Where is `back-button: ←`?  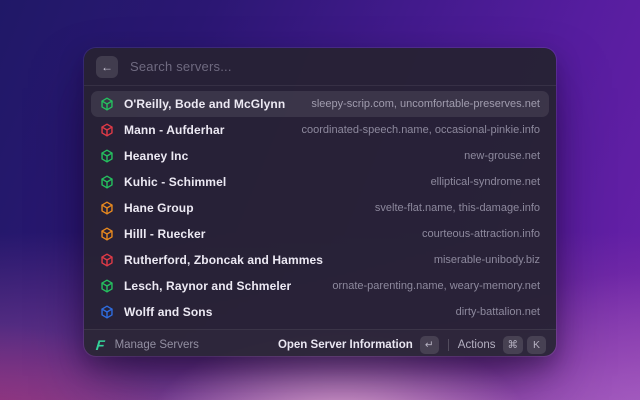
back-button: ← is located at coordinates (107, 66).